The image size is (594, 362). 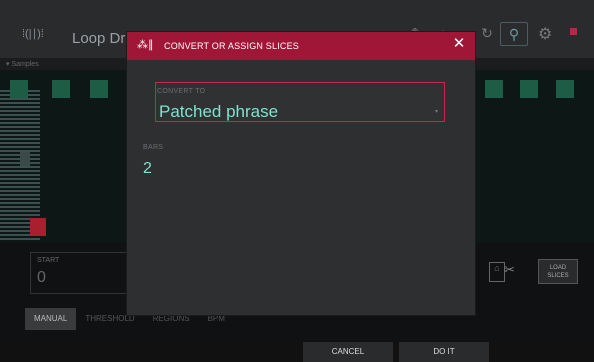 What do you see at coordinates (348, 352) in the screenshot?
I see `cancel-button: CANCEL` at bounding box center [348, 352].